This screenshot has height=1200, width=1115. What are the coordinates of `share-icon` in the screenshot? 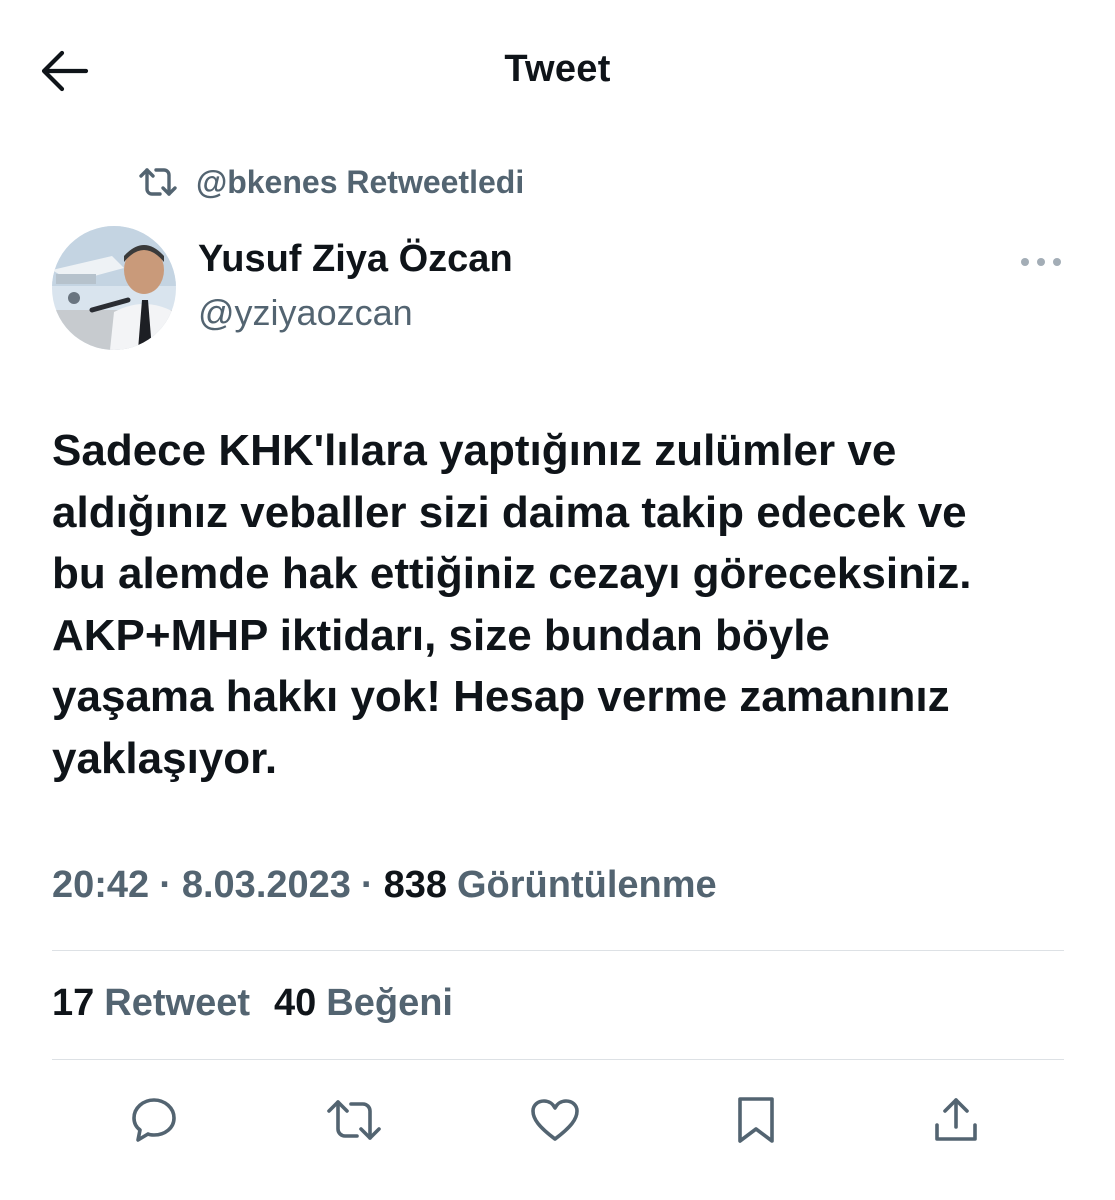 It's located at (956, 1119).